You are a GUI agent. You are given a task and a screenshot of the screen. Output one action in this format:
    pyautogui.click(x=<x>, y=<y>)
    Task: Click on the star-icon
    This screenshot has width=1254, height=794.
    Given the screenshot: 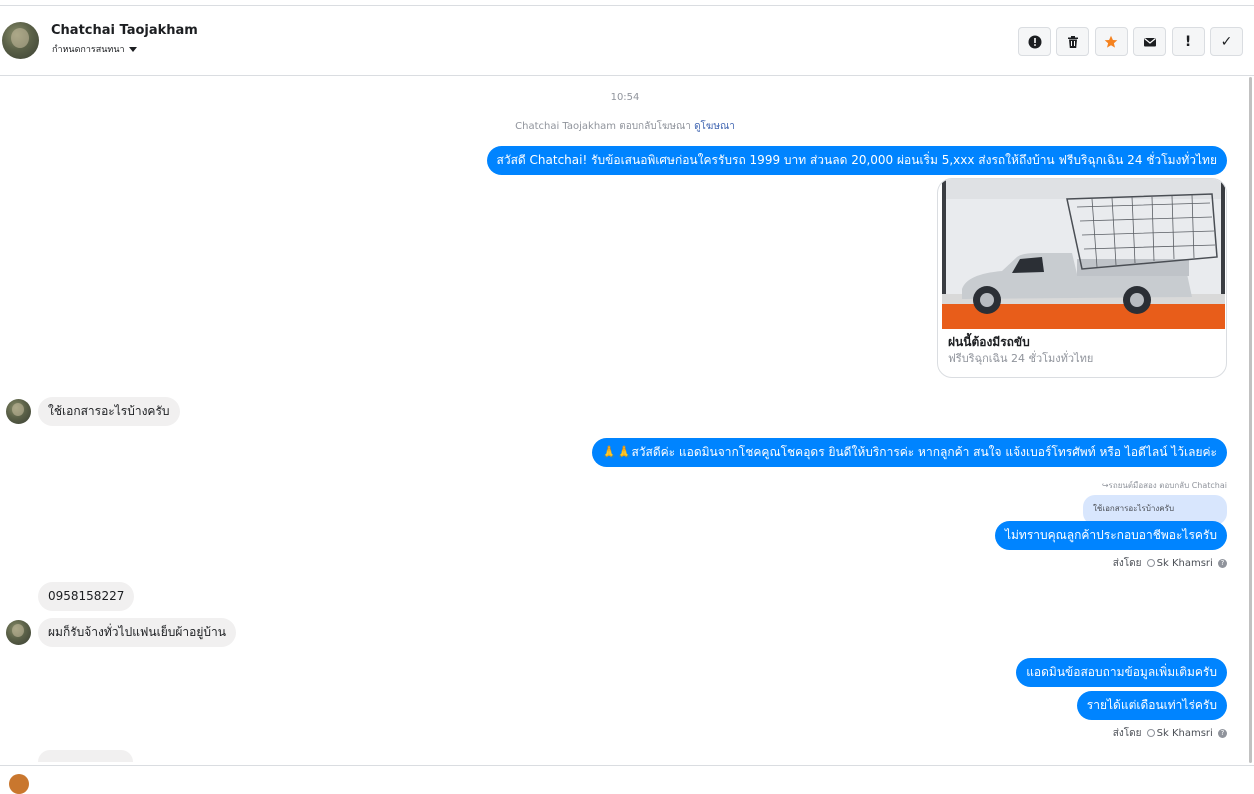 What is the action you would take?
    pyautogui.click(x=1111, y=41)
    